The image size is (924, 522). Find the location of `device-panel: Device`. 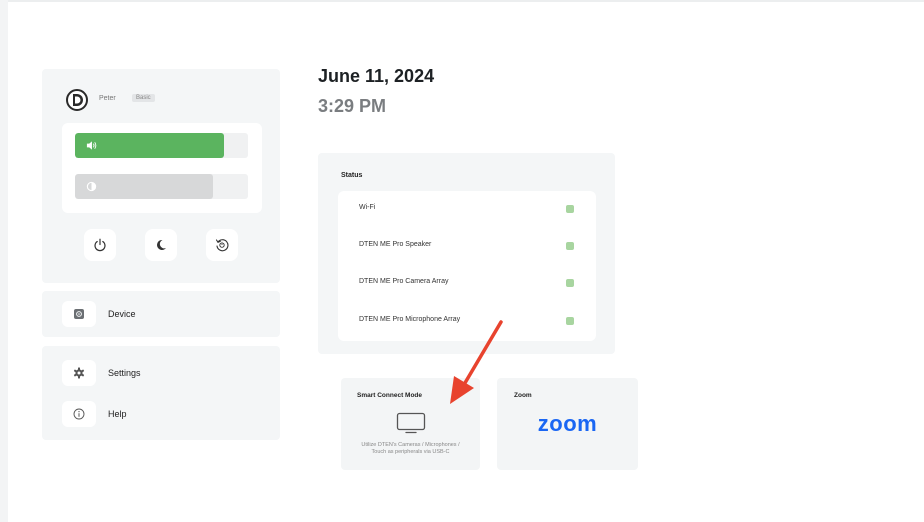

device-panel: Device is located at coordinates (161, 314).